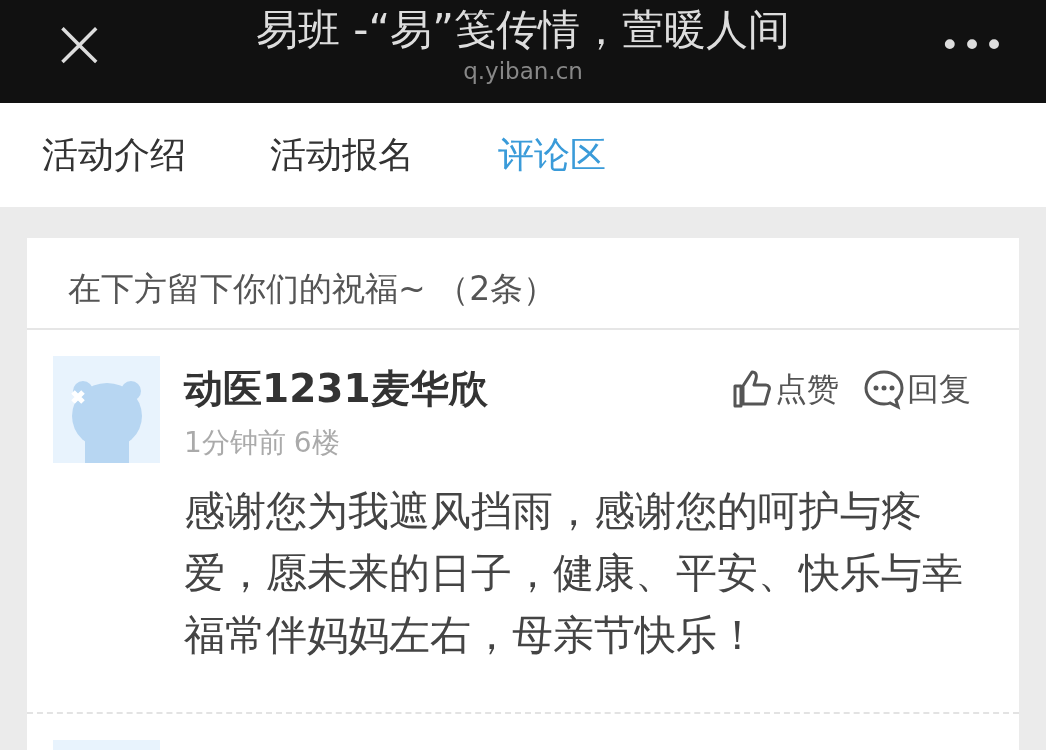  What do you see at coordinates (342, 155) in the screenshot?
I see `tab: 活动报名` at bounding box center [342, 155].